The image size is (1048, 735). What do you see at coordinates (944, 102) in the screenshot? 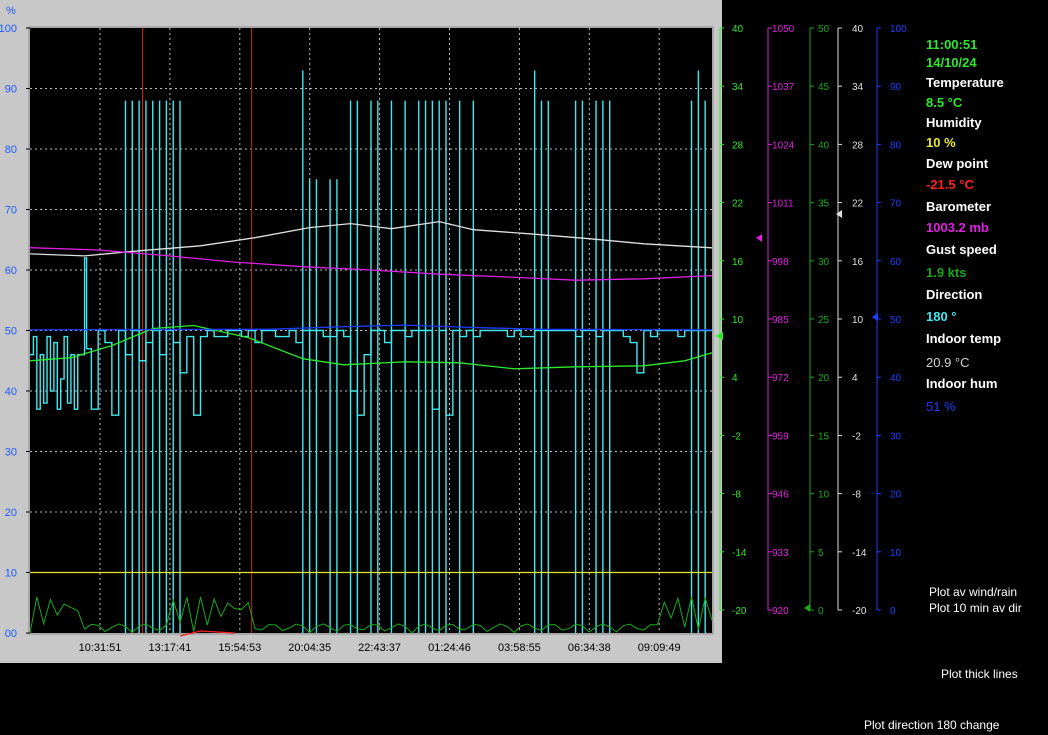
I see `readout-temperature-value: 8.5 °C` at bounding box center [944, 102].